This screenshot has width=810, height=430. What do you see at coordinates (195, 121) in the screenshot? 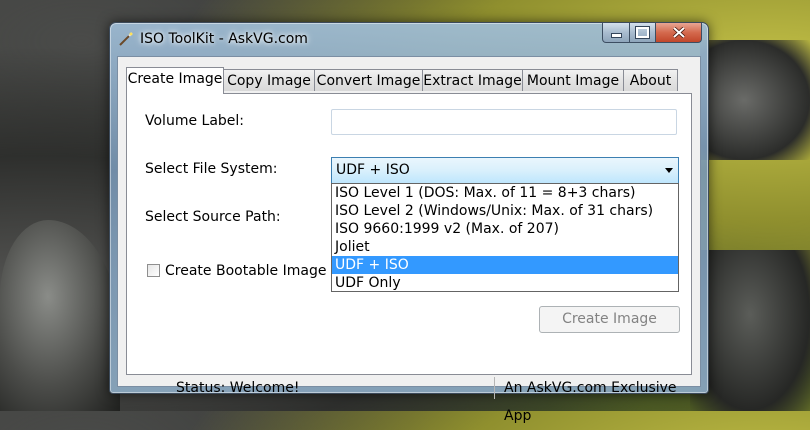
I see `volume-label-text: Volume Label:` at bounding box center [195, 121].